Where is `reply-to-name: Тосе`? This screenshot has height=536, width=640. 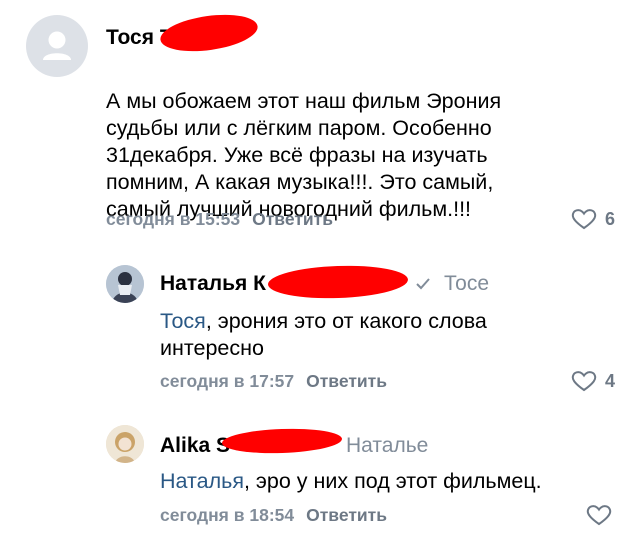 reply-to-name: Тосе is located at coordinates (466, 284).